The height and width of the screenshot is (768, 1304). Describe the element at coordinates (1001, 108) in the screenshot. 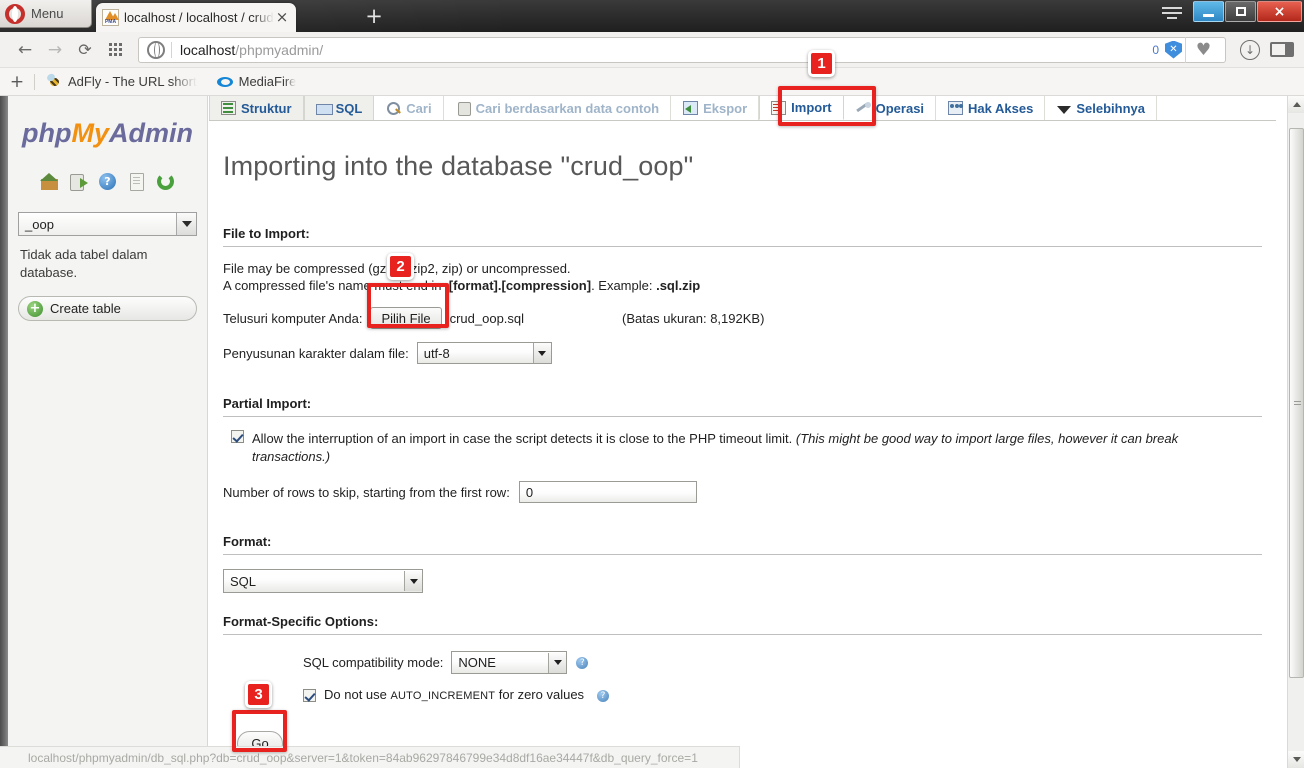

I see `tab-label: Hak Akses` at that location.